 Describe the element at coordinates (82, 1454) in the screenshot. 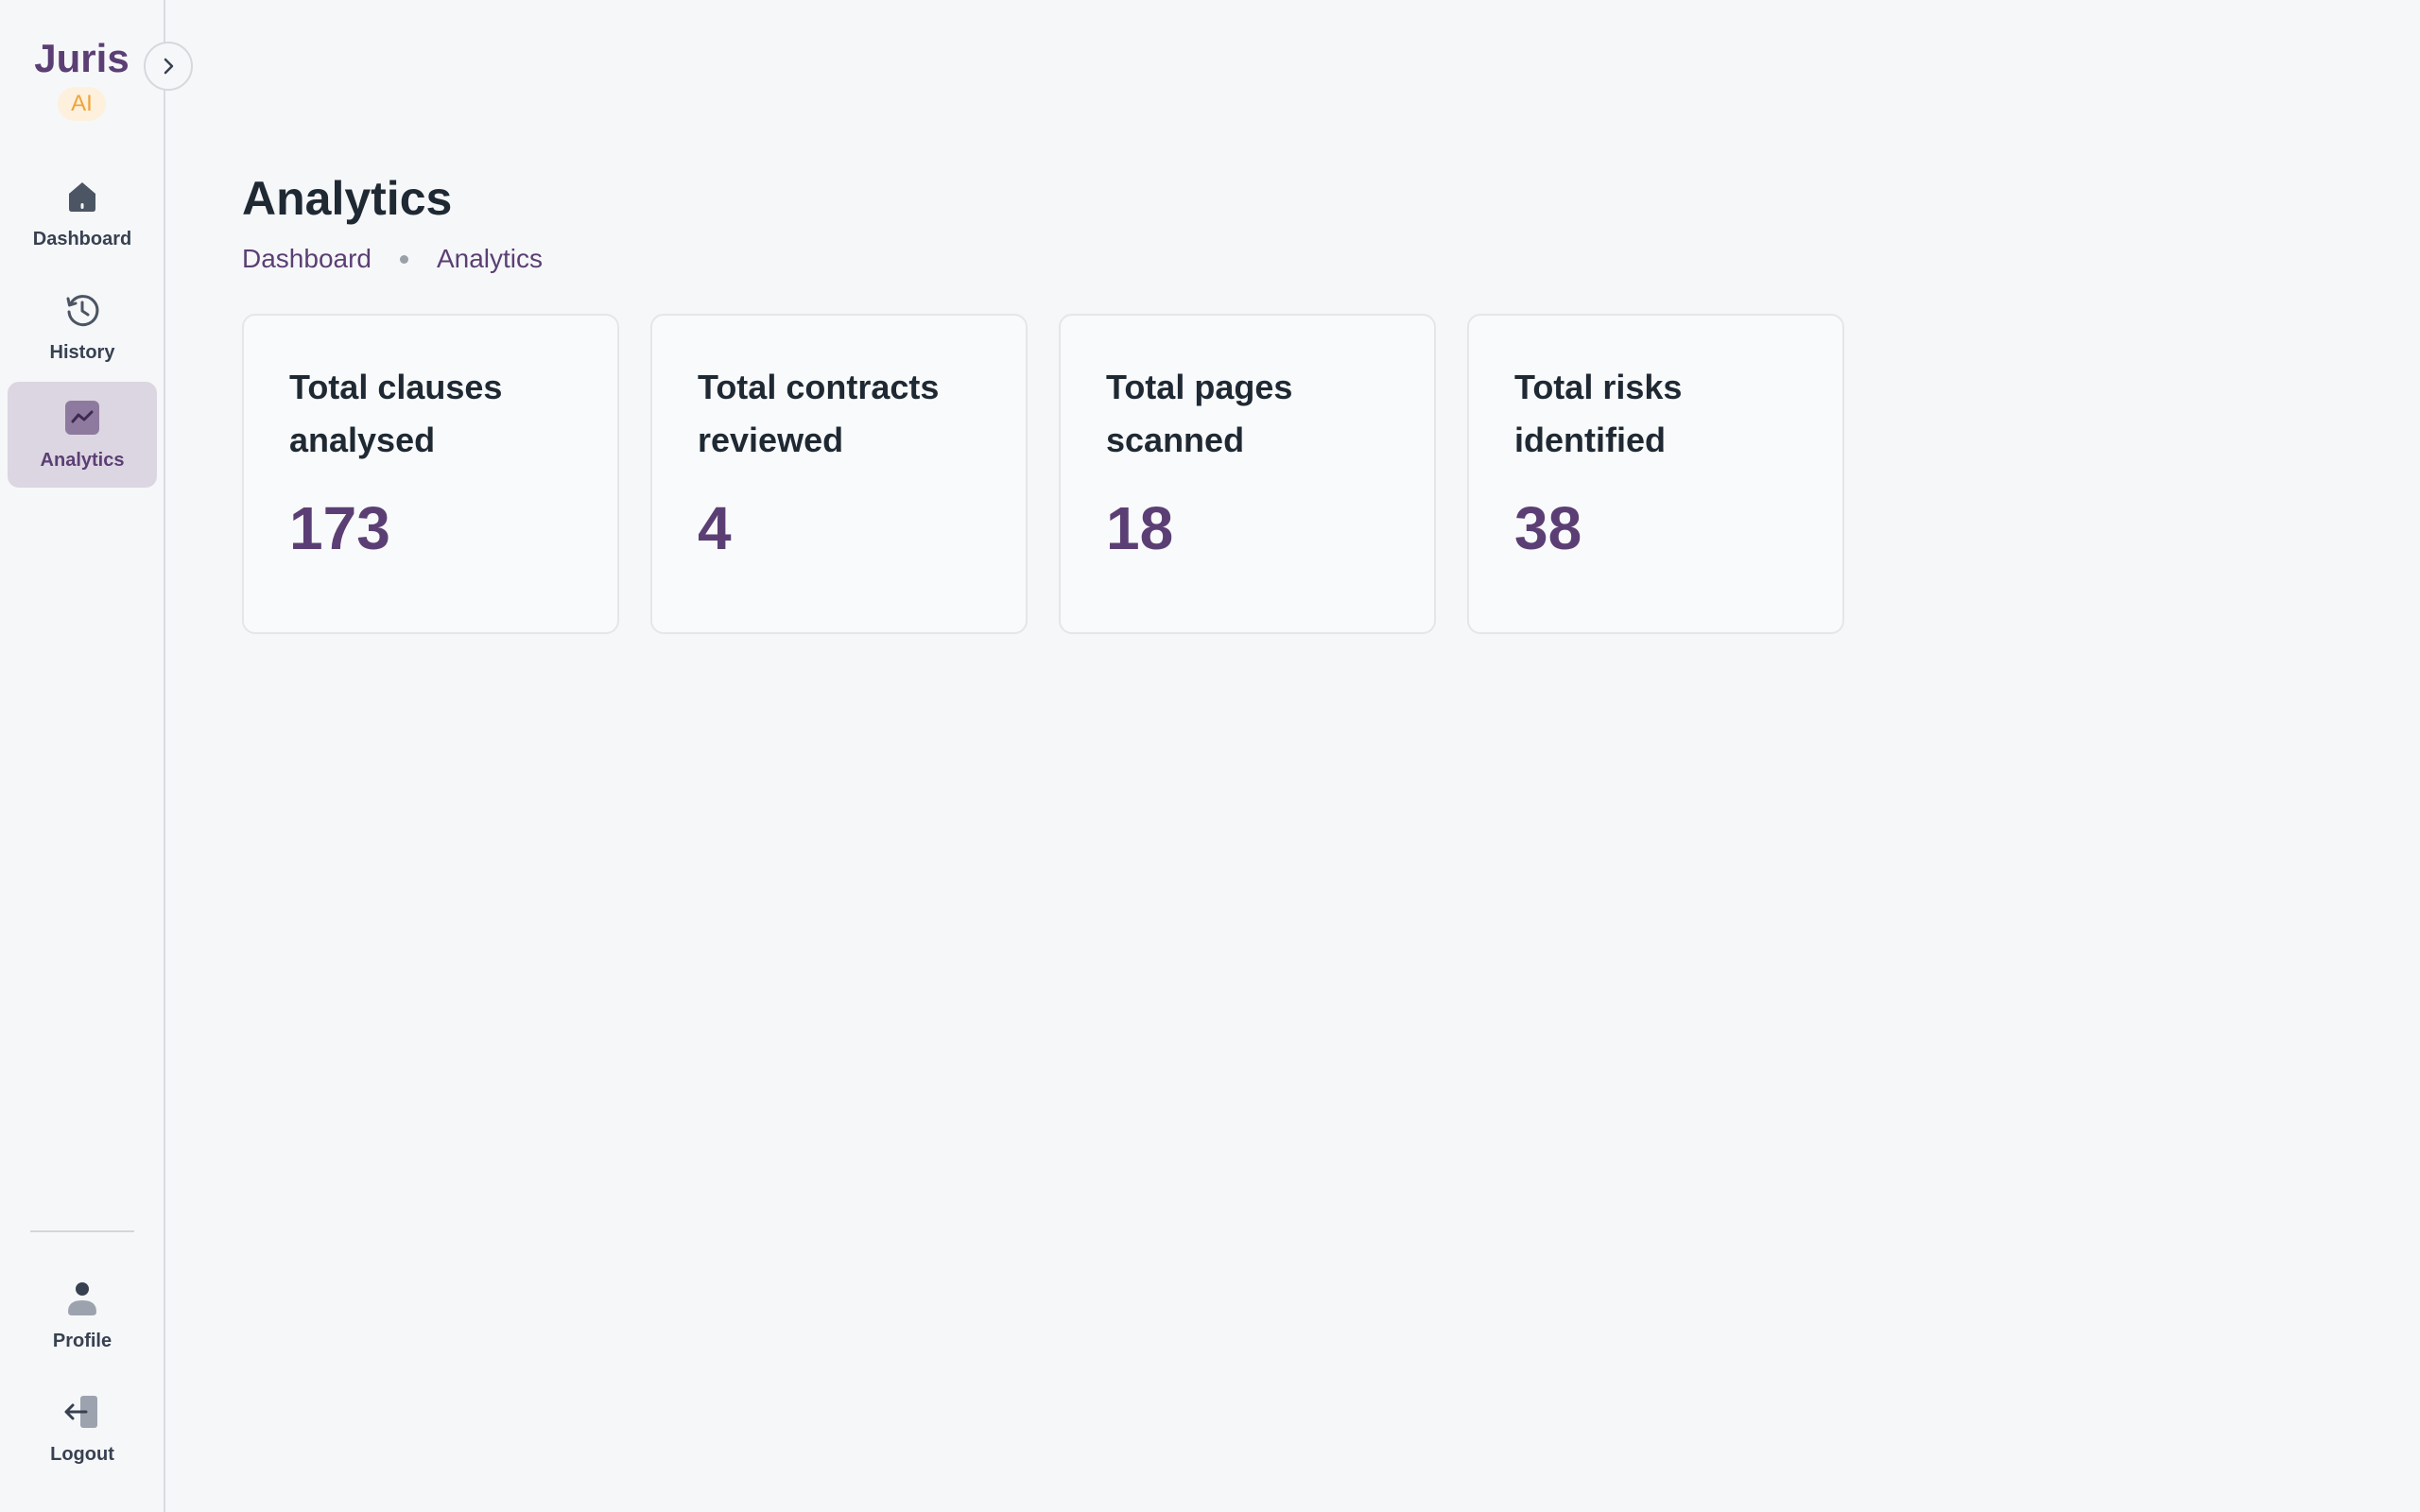

I see `sidebar-item-label: Logout` at that location.